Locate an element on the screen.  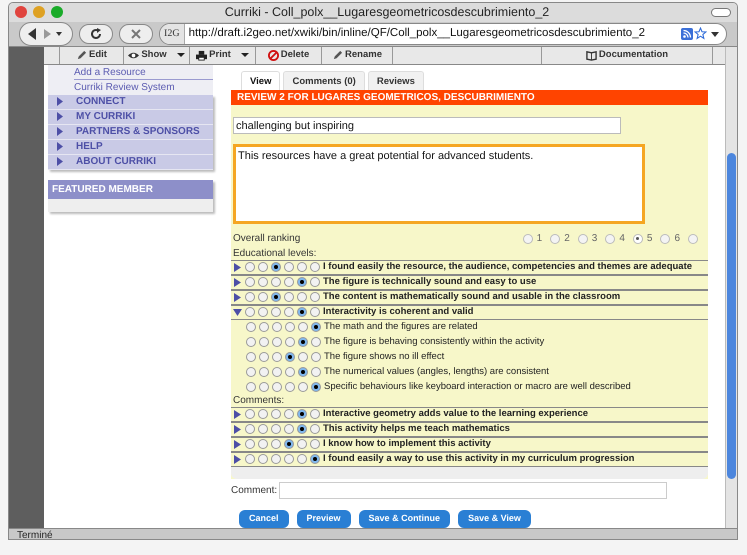
menu-button: Show is located at coordinates (157, 55).